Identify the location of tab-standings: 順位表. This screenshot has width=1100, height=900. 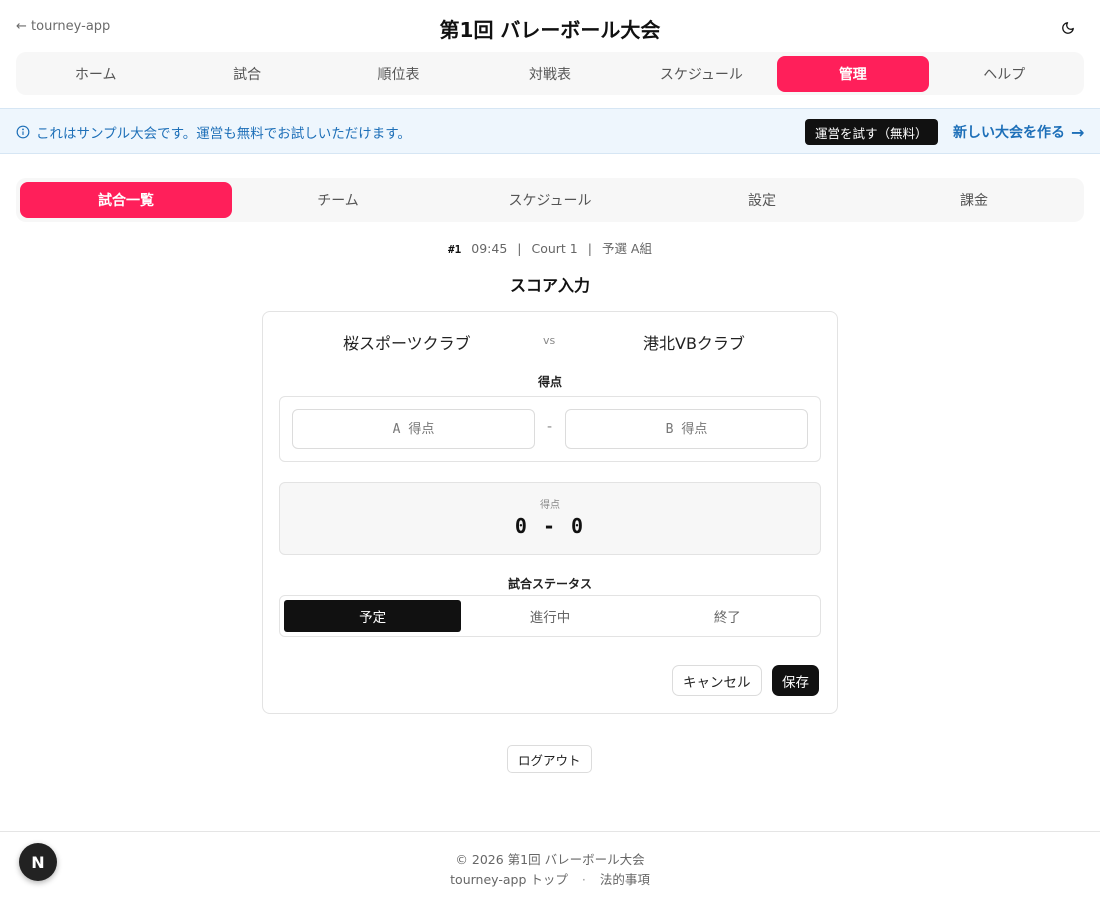
(398, 74).